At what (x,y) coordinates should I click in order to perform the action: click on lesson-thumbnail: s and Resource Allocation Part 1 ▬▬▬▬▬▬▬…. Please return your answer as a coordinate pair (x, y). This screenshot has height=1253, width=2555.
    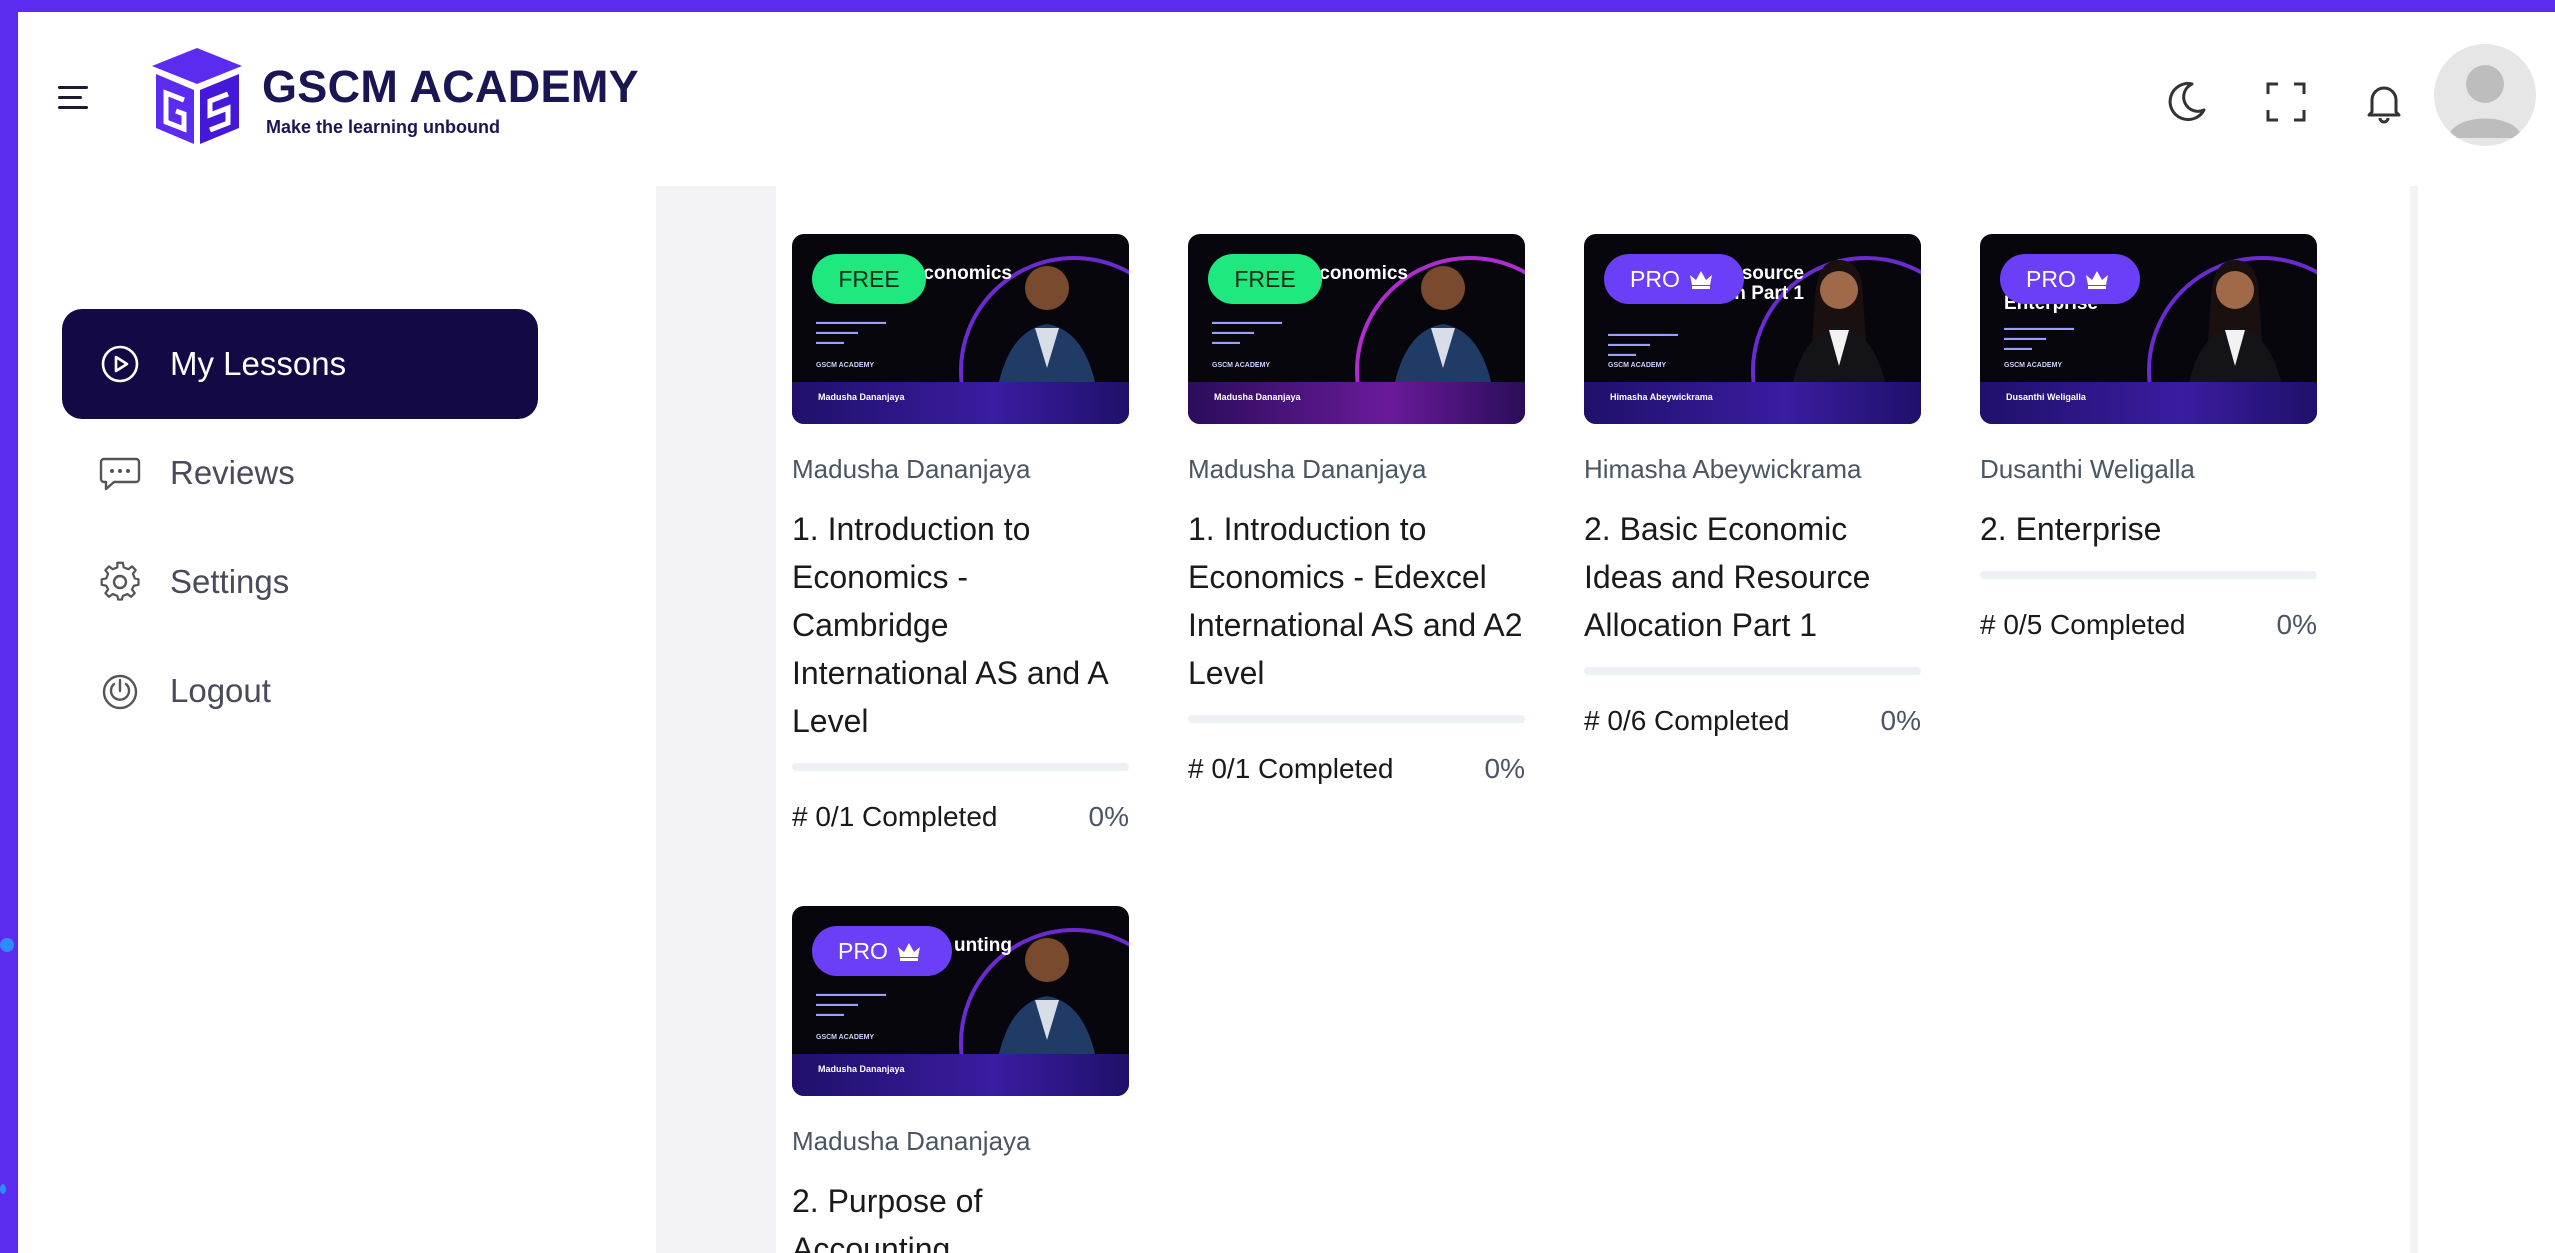
    Looking at the image, I should click on (1752, 329).